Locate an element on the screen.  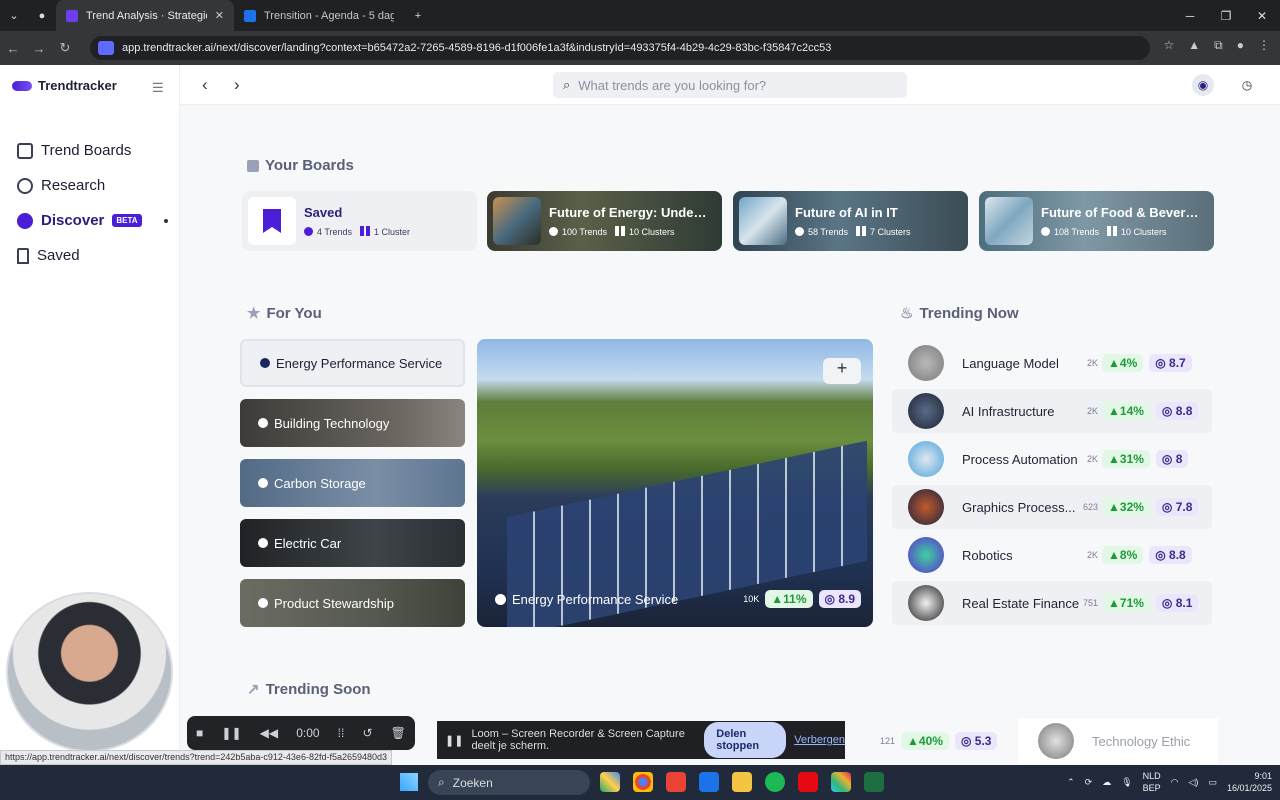
sidebar-item-research: Research is located at coordinates (92, 185).